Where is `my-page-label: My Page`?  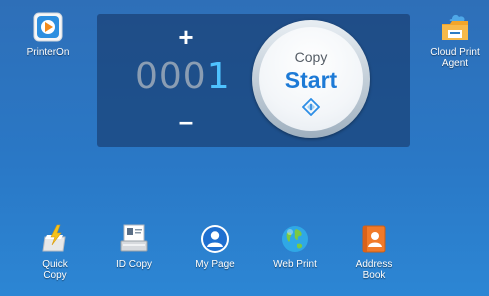 my-page-label: My Page is located at coordinates (215, 264).